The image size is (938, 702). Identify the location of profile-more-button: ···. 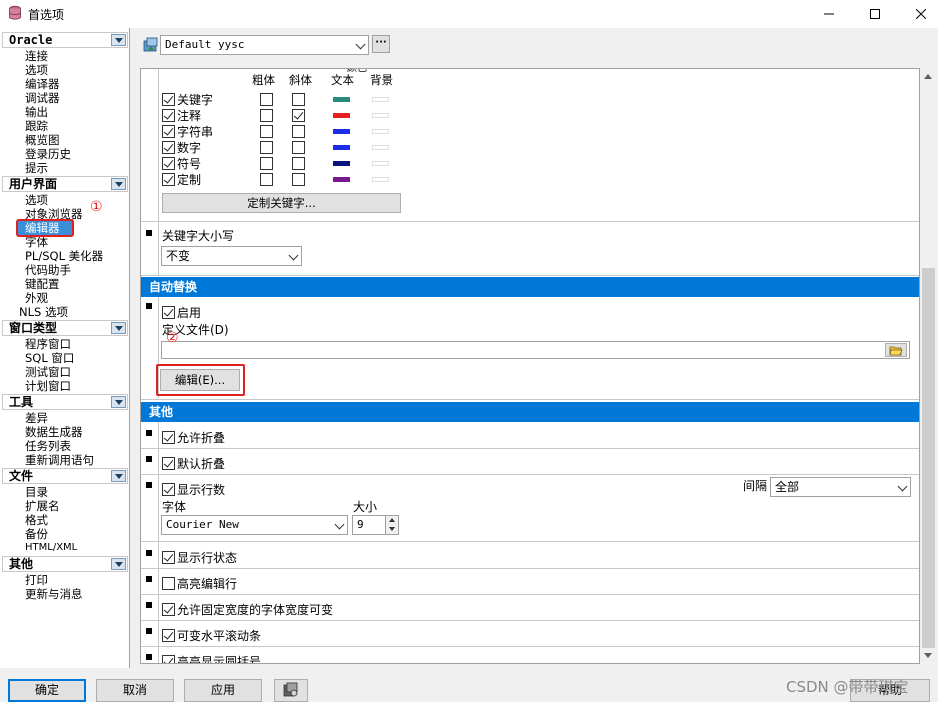
(381, 44).